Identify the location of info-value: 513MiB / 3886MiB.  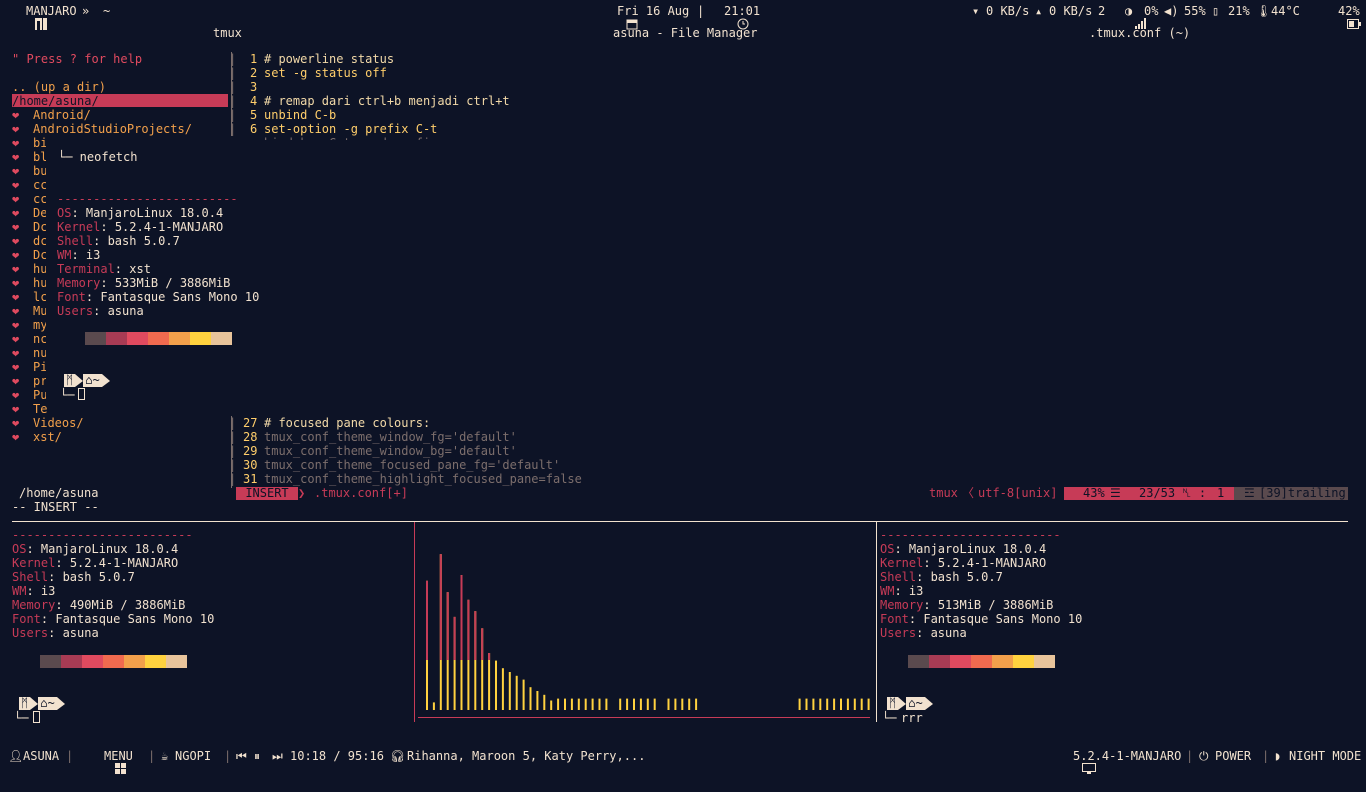
(995, 605).